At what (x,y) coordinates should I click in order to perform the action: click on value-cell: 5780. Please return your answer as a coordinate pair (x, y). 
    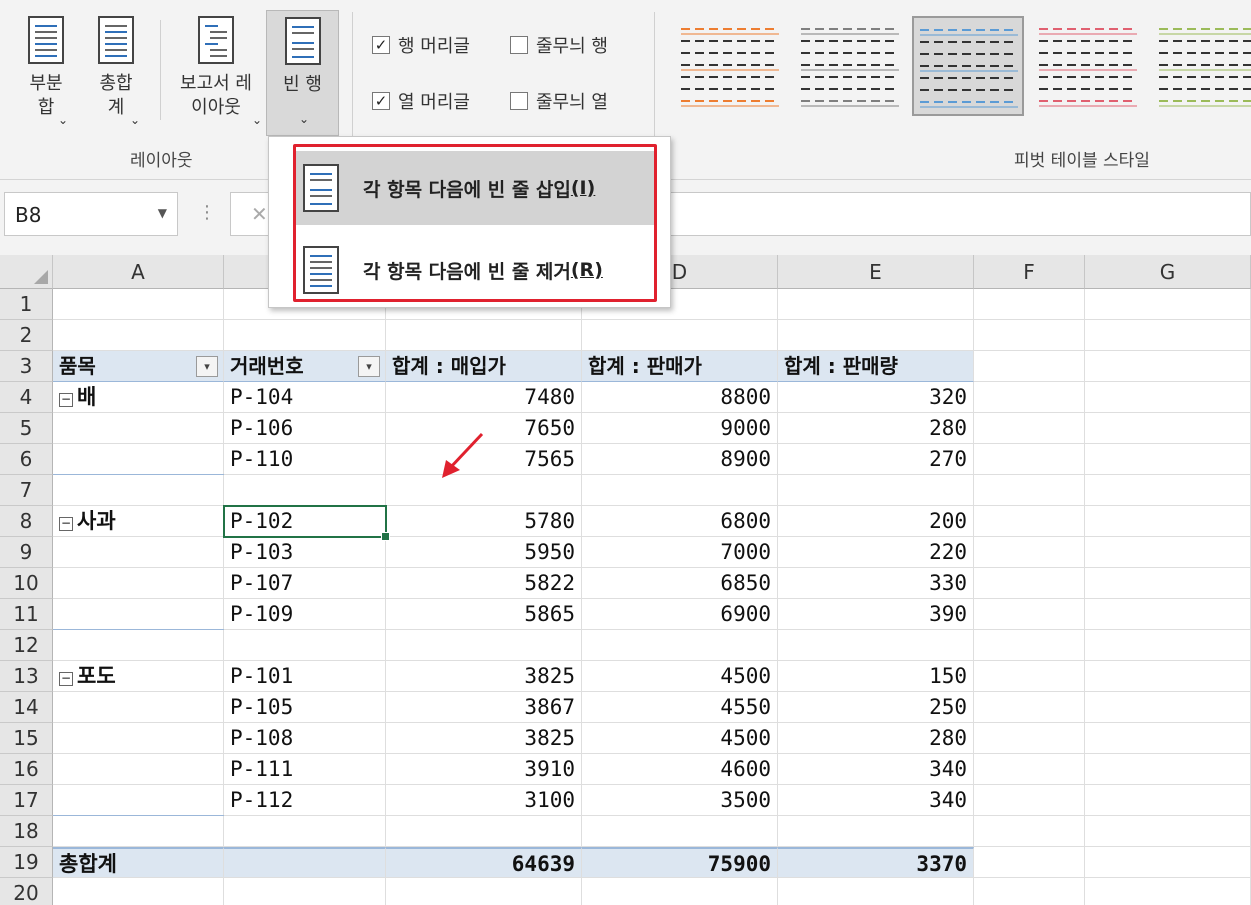
    Looking at the image, I should click on (484, 521).